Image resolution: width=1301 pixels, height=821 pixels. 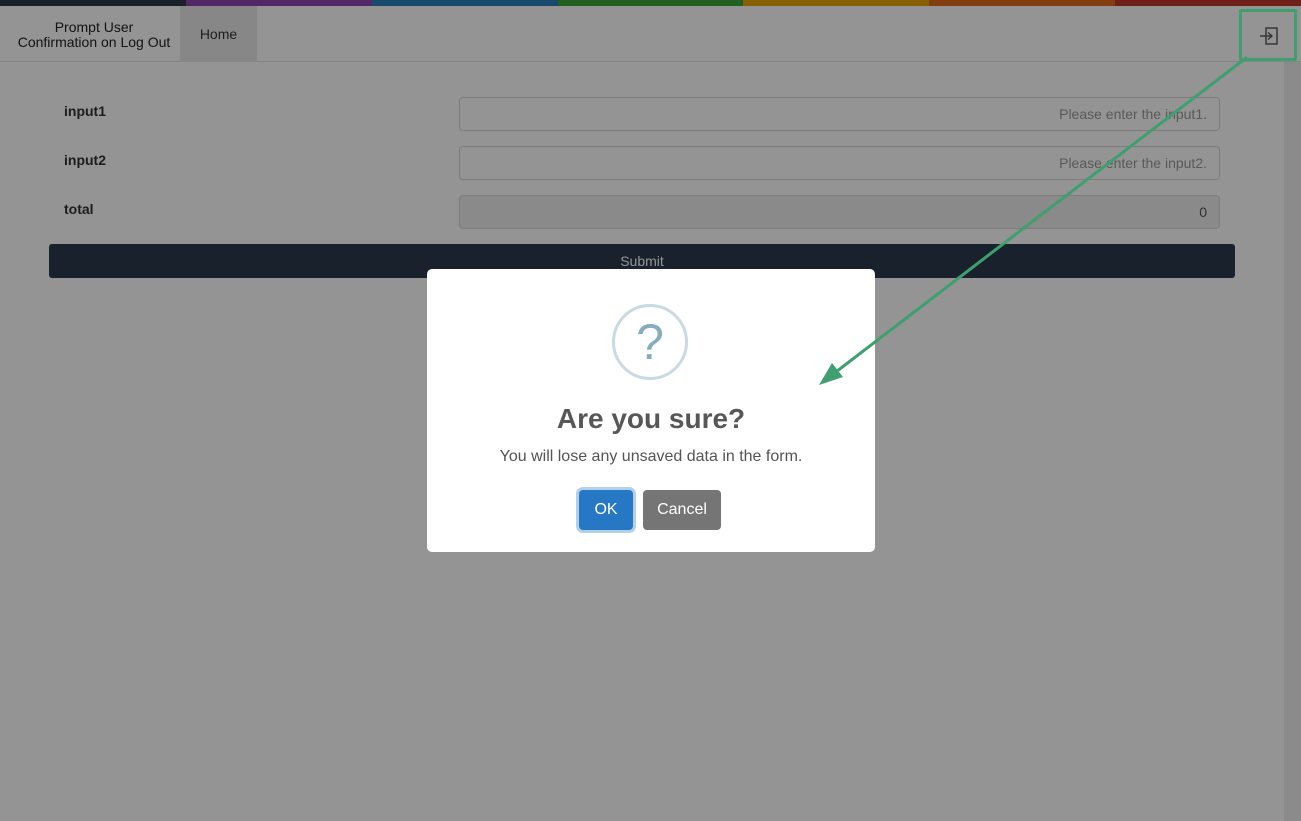 I want to click on annotation-arrow, so click(x=1033, y=220).